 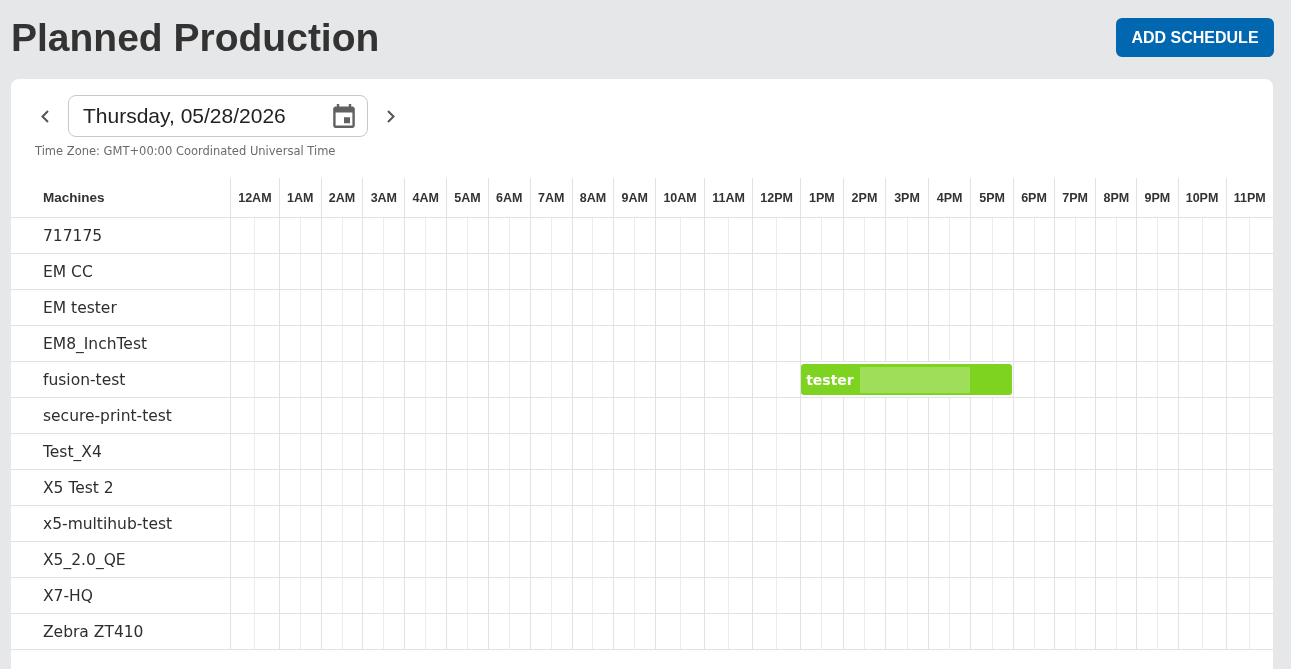 What do you see at coordinates (344, 116) in the screenshot?
I see `calendar-icon` at bounding box center [344, 116].